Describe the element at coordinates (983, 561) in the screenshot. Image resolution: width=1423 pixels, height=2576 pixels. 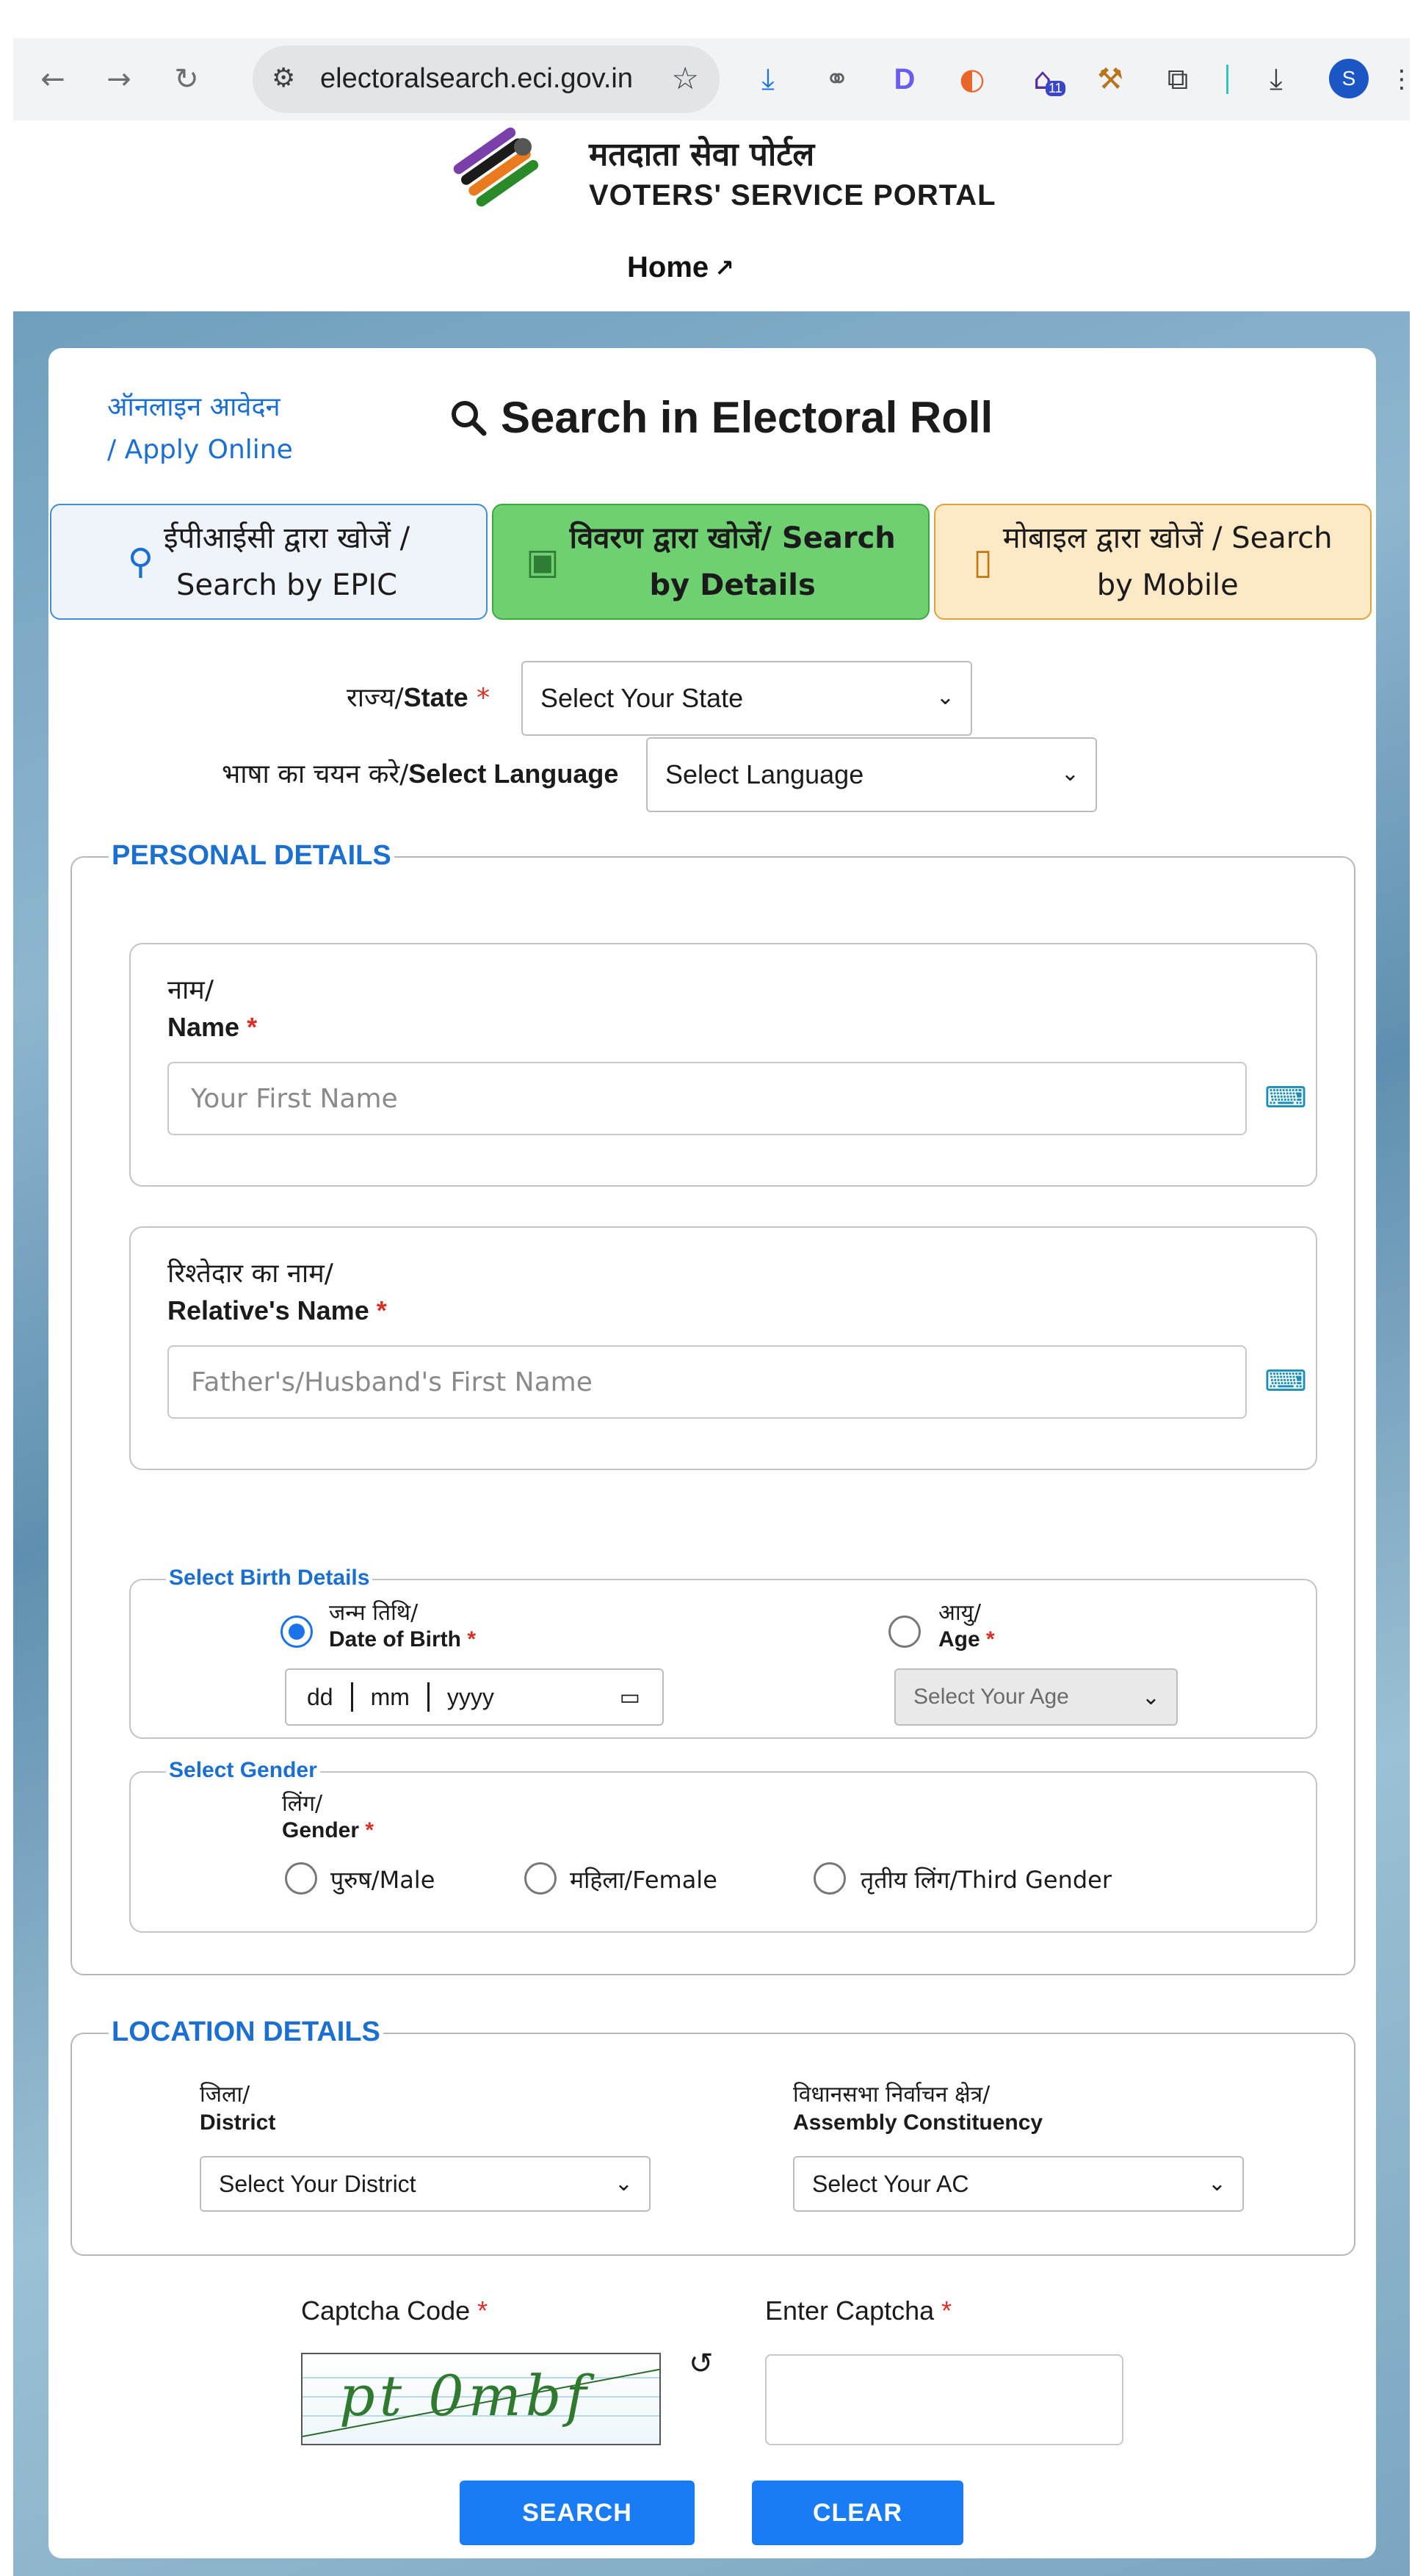
I see `mobile-phone-icon: ▯` at that location.